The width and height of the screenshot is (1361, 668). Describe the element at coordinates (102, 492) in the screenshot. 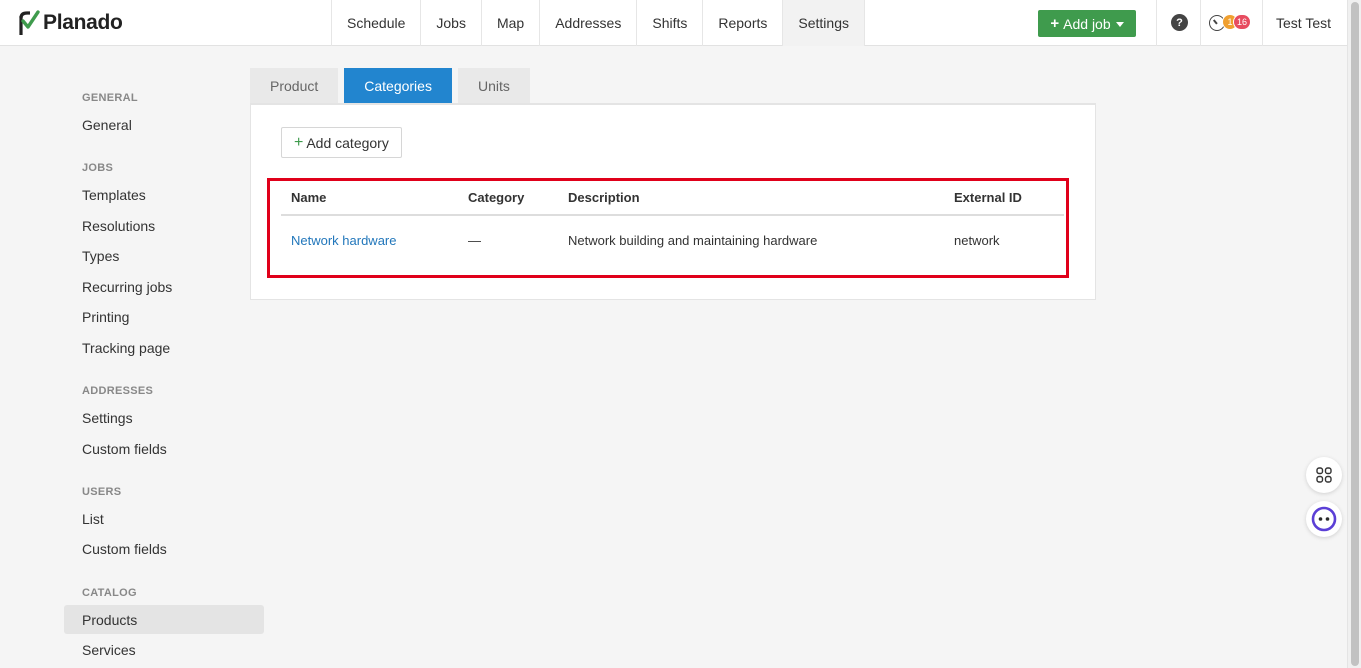

I see `section-title-users: USERS` at that location.